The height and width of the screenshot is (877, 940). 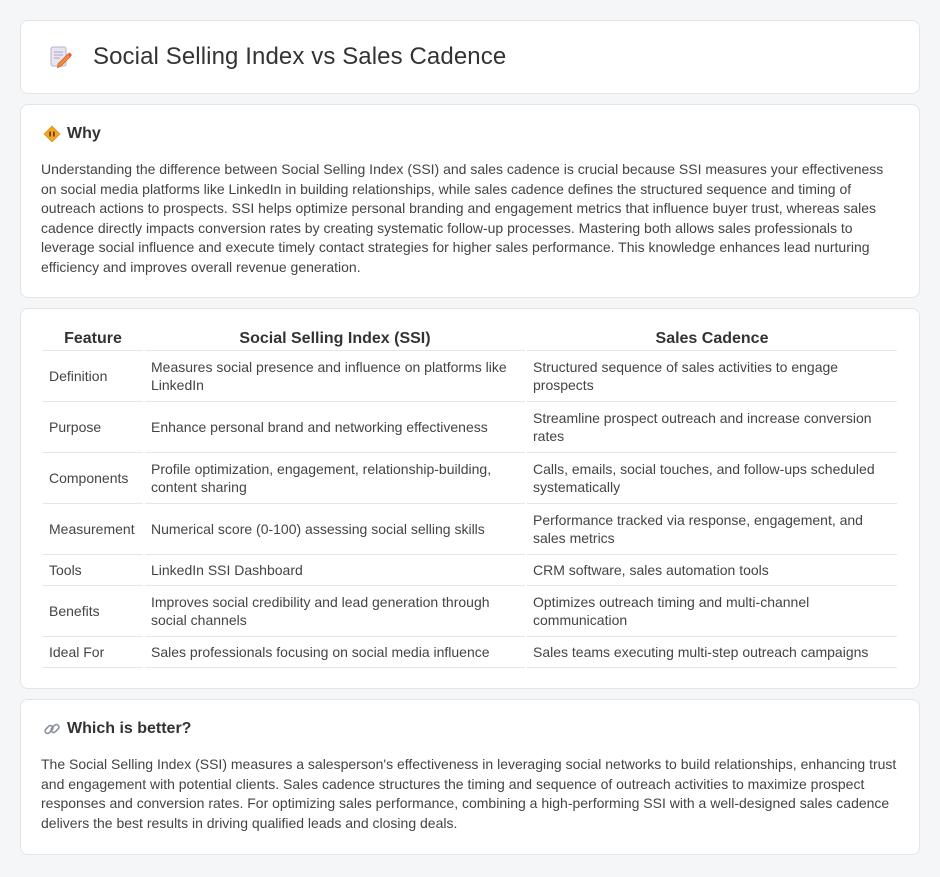 What do you see at coordinates (52, 729) in the screenshot?
I see `link-icon` at bounding box center [52, 729].